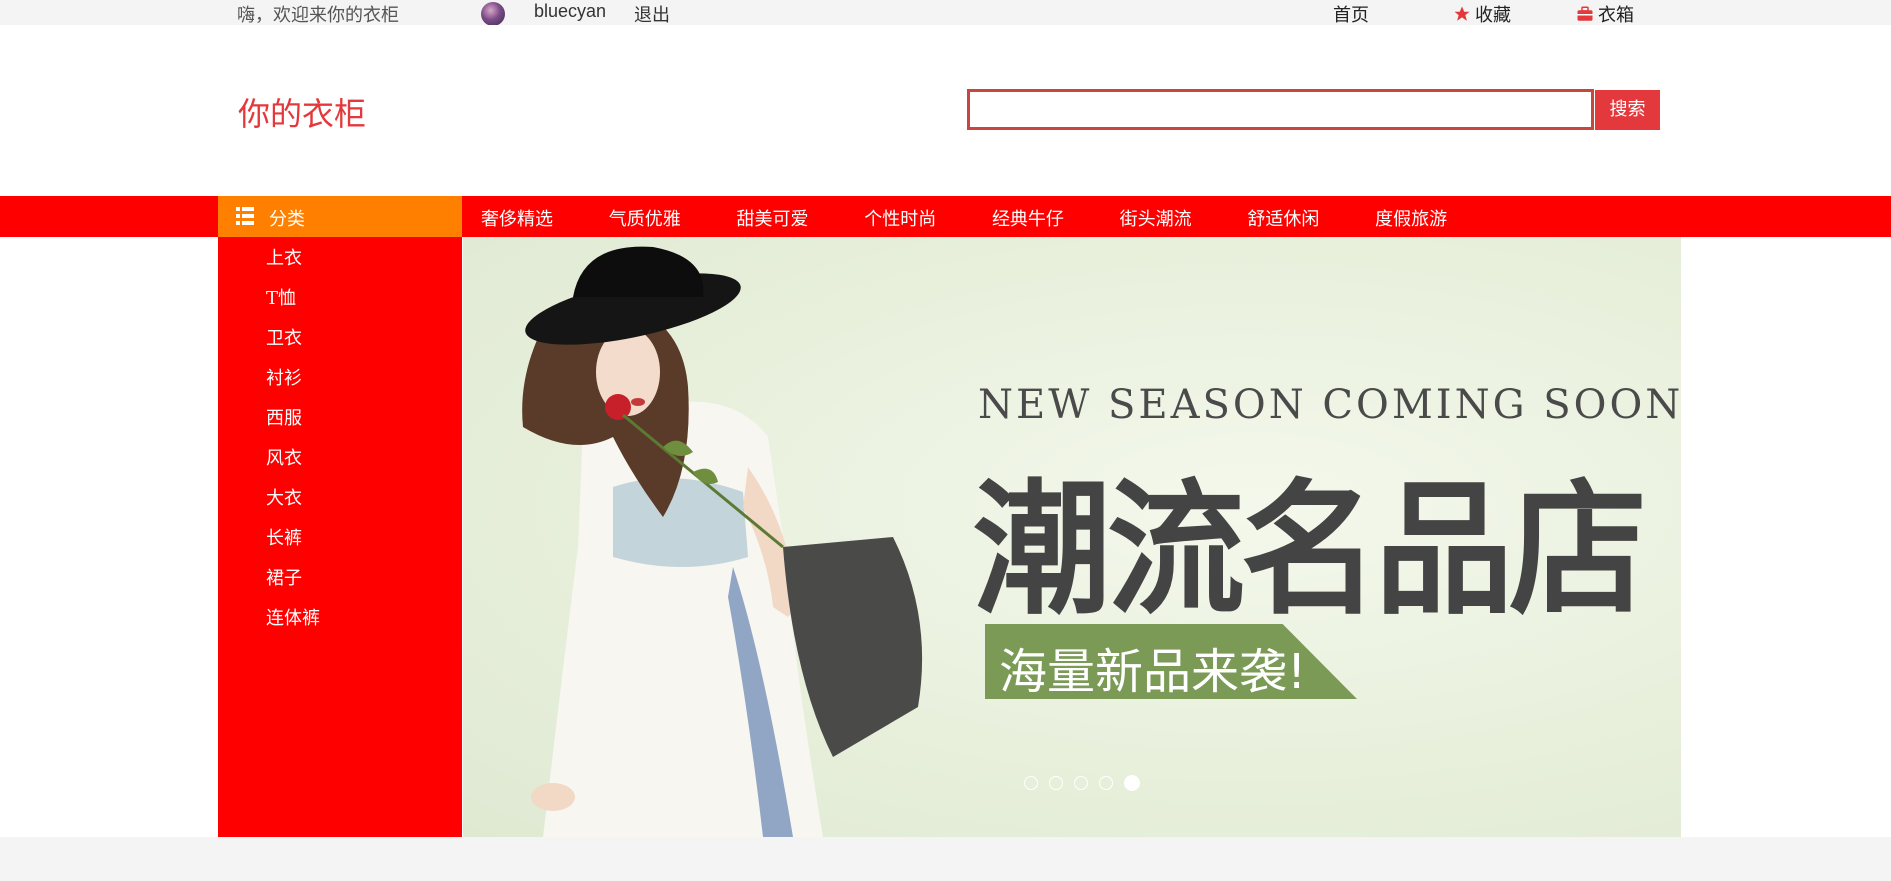 The width and height of the screenshot is (1891, 881). I want to click on sidebar-item-jumpsuit: 连体裤, so click(340, 623).